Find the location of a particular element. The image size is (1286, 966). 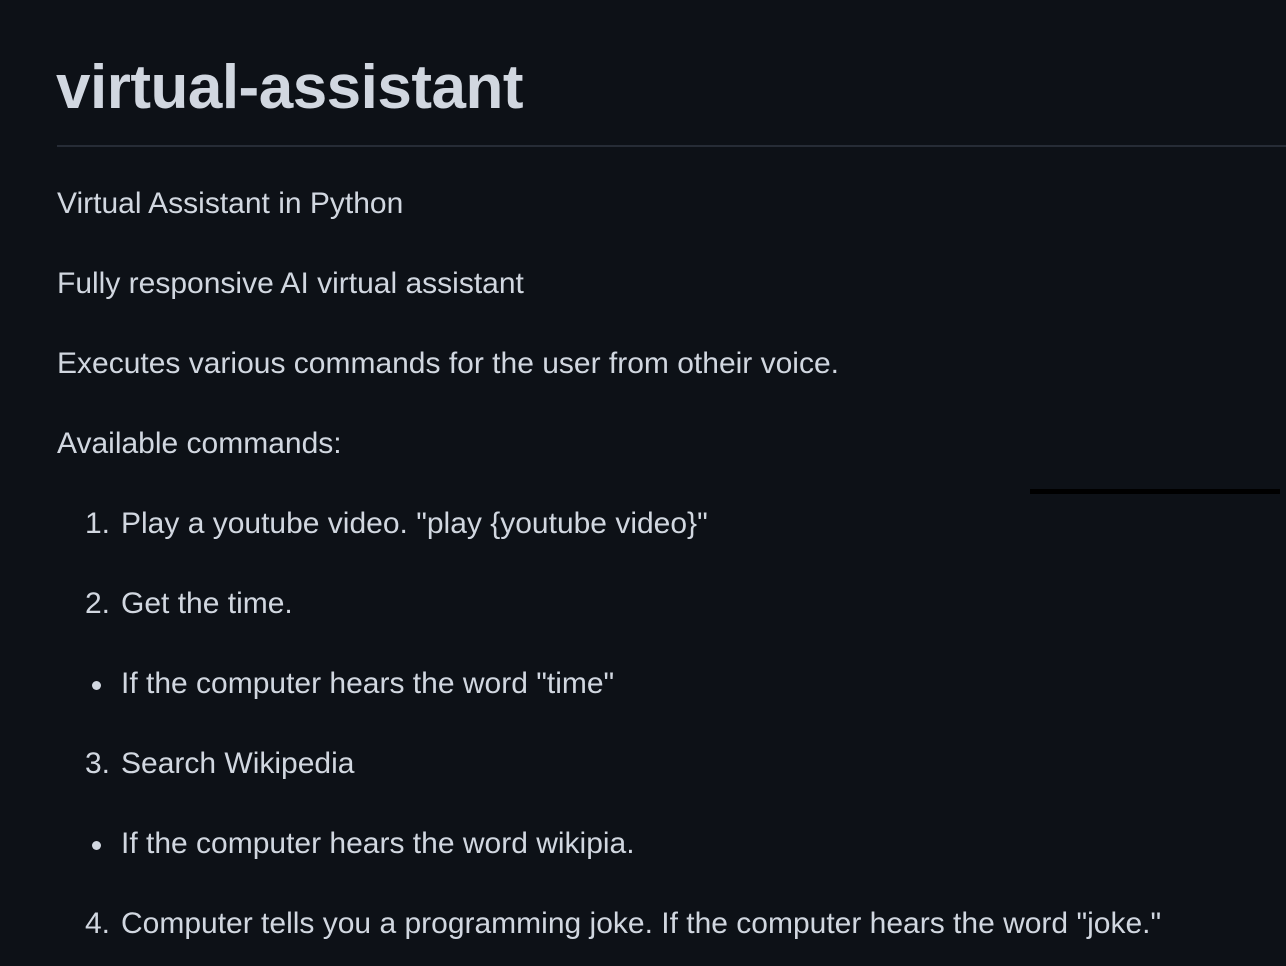

list-number: 3. is located at coordinates (98, 763).